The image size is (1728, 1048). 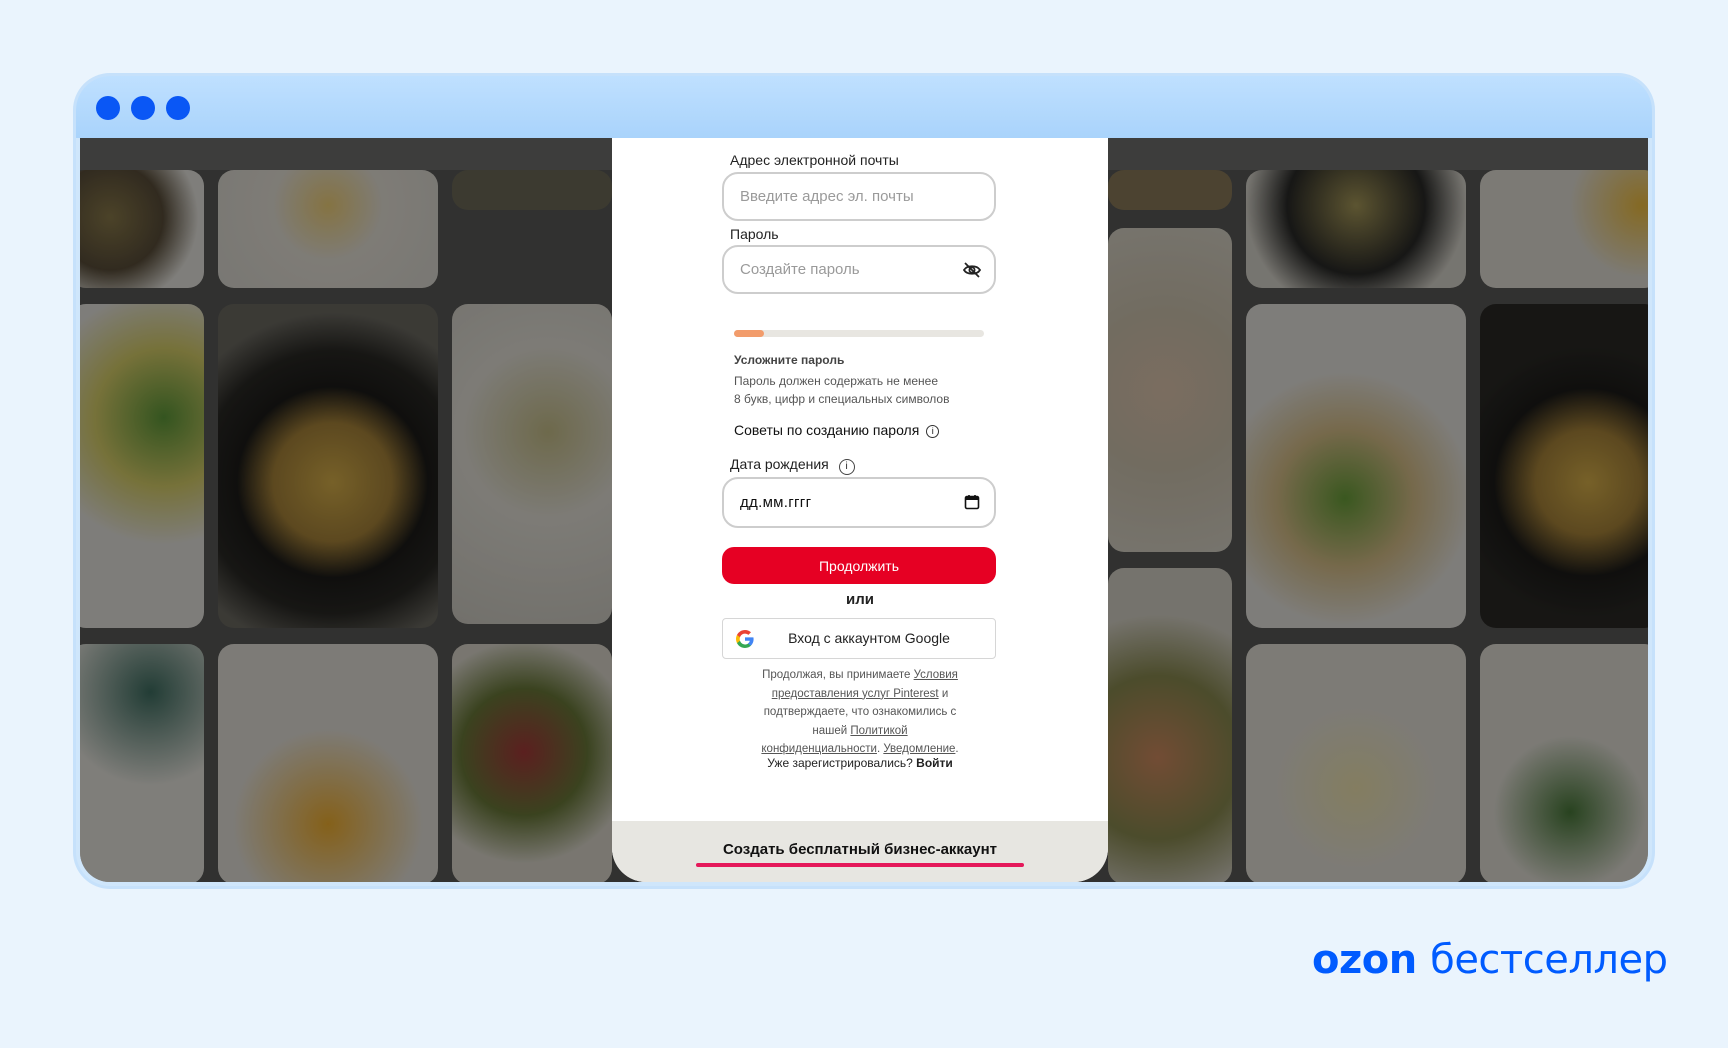 What do you see at coordinates (860, 599) in the screenshot?
I see `or-divider: или` at bounding box center [860, 599].